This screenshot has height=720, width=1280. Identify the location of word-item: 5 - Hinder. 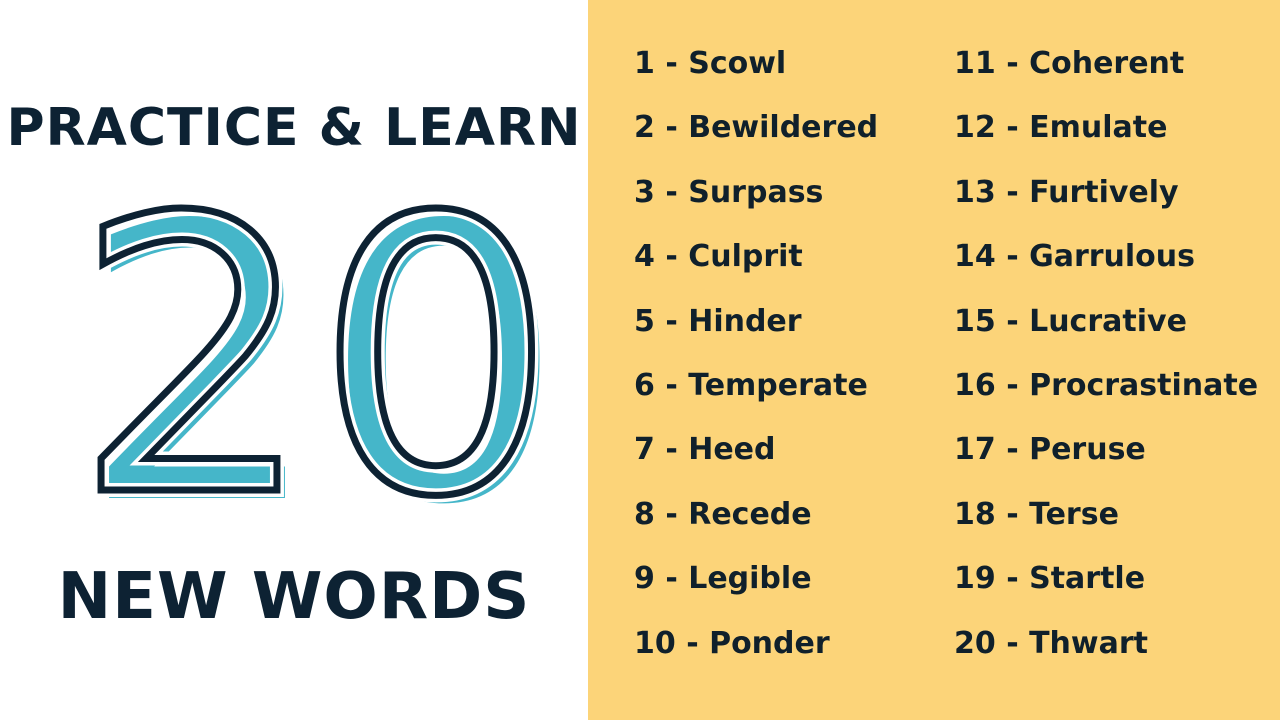
(718, 321).